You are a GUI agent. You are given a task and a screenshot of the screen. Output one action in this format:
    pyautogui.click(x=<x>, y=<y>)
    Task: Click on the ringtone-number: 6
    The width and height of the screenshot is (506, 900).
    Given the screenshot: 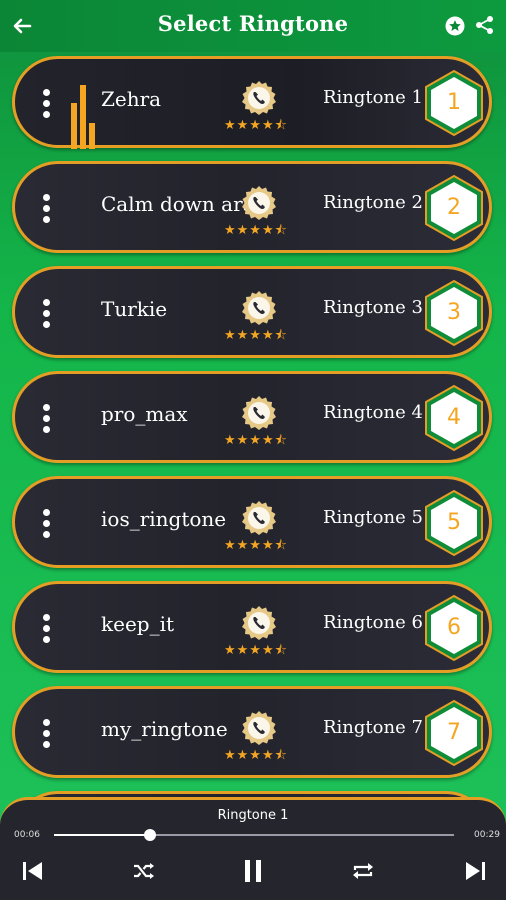 What is the action you would take?
    pyautogui.click(x=454, y=627)
    